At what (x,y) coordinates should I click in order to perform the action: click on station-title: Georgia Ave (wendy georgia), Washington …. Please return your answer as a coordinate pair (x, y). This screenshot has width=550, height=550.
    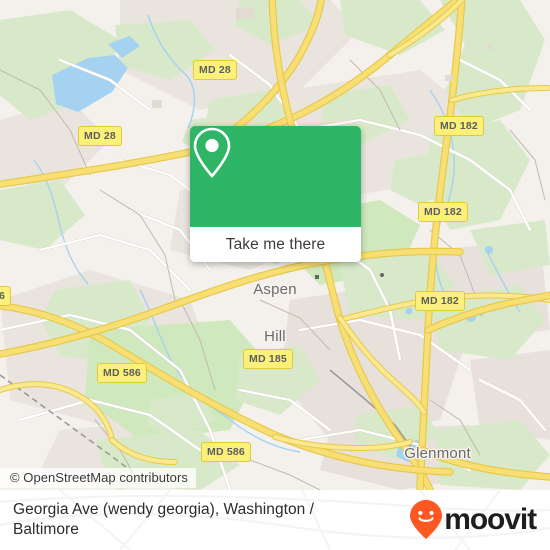
    Looking at the image, I should click on (164, 519).